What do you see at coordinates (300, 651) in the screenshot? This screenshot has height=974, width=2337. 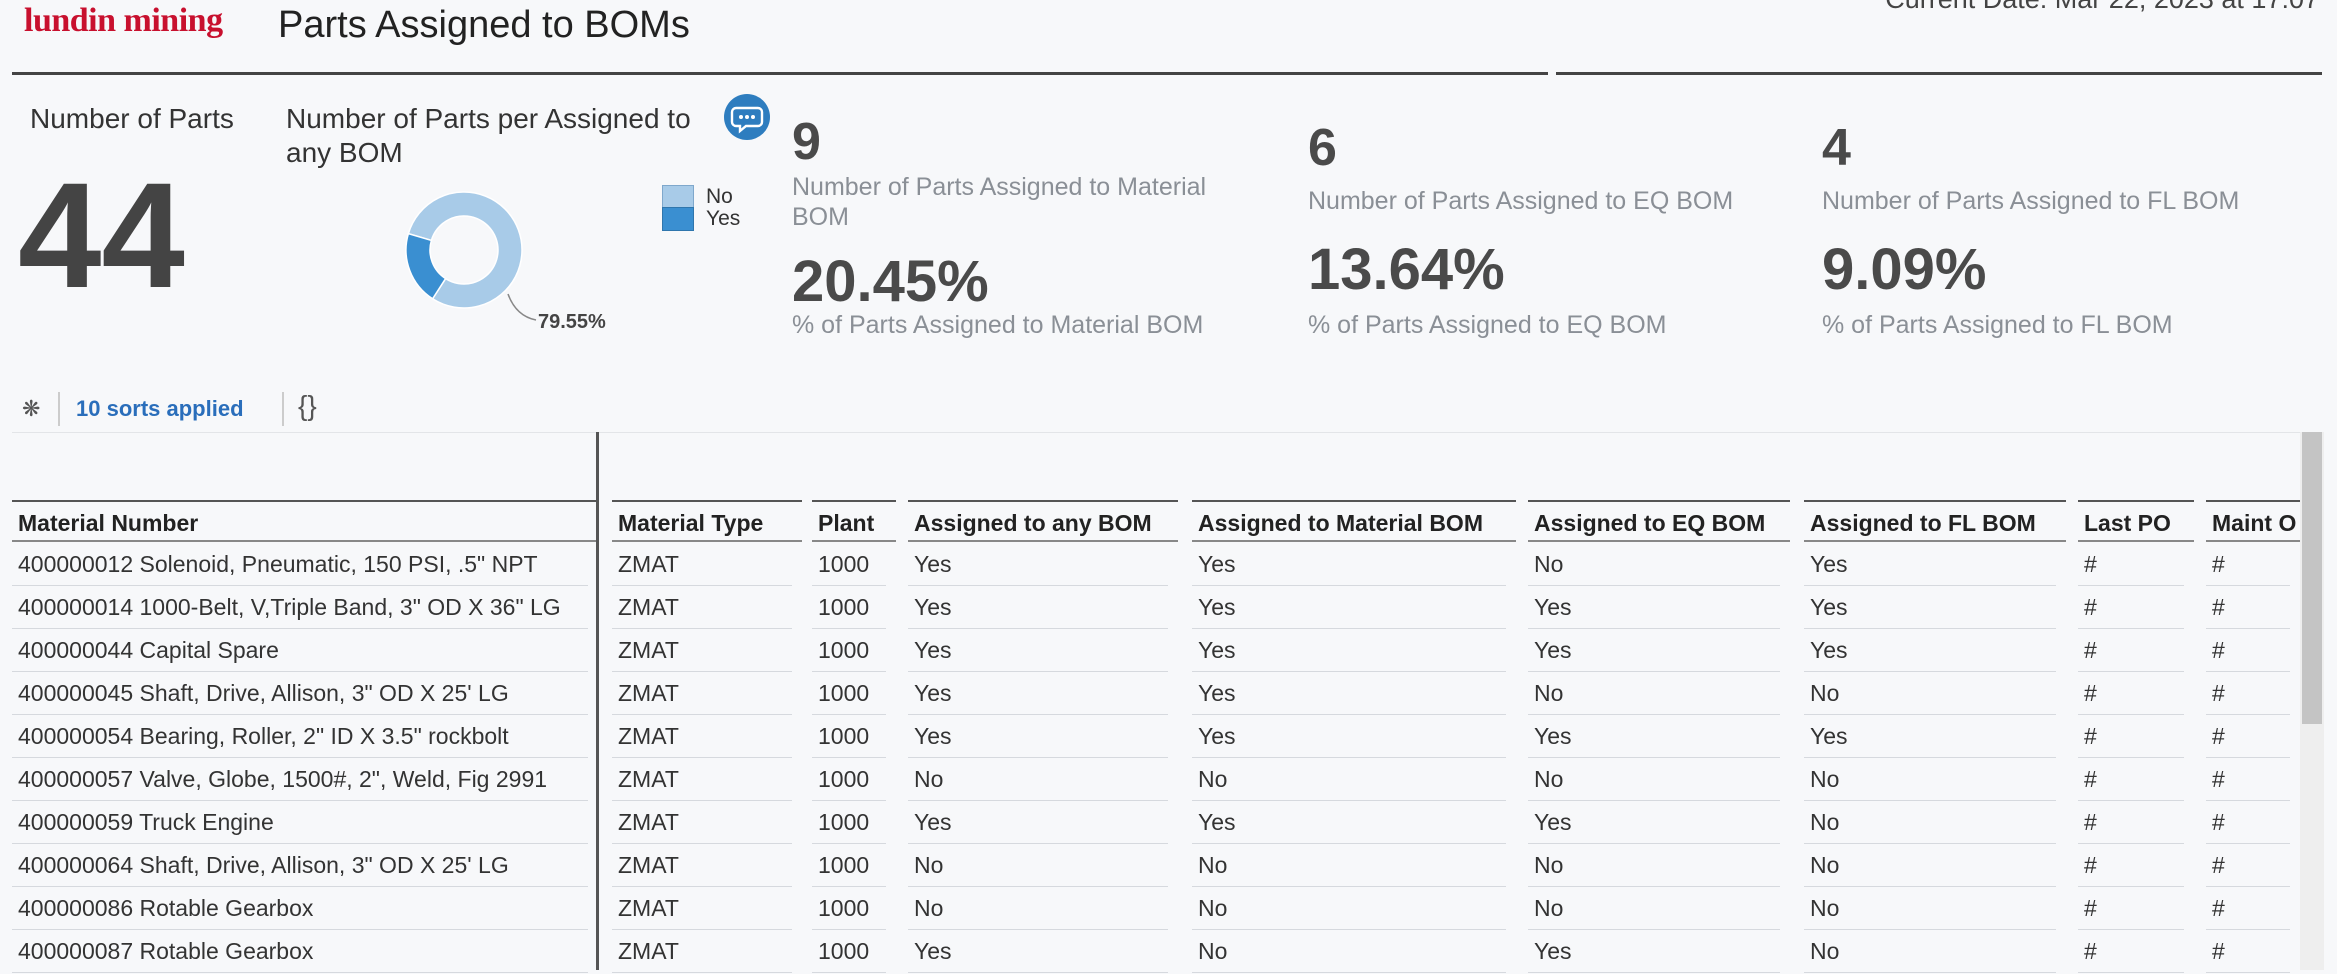 I see `material-number-cell: 400000044 Capital Spare` at bounding box center [300, 651].